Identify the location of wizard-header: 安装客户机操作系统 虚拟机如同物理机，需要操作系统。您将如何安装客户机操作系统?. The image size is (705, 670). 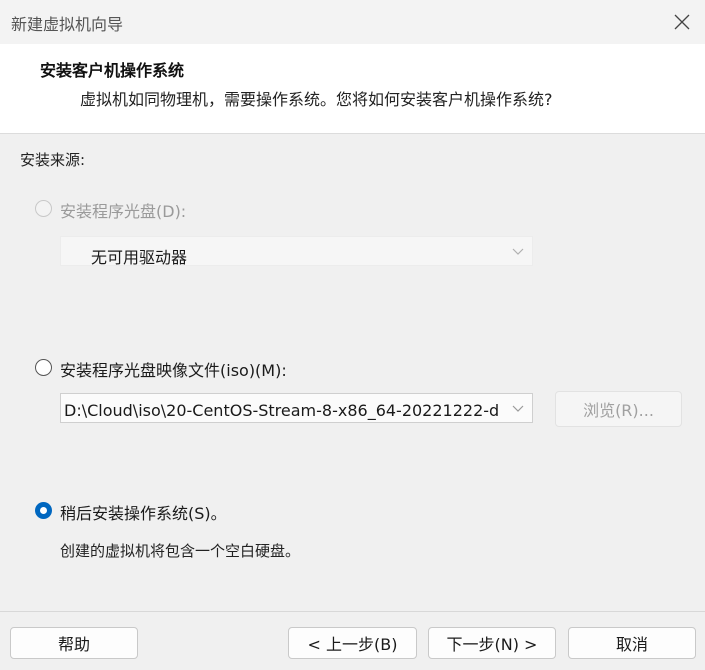
(352, 89).